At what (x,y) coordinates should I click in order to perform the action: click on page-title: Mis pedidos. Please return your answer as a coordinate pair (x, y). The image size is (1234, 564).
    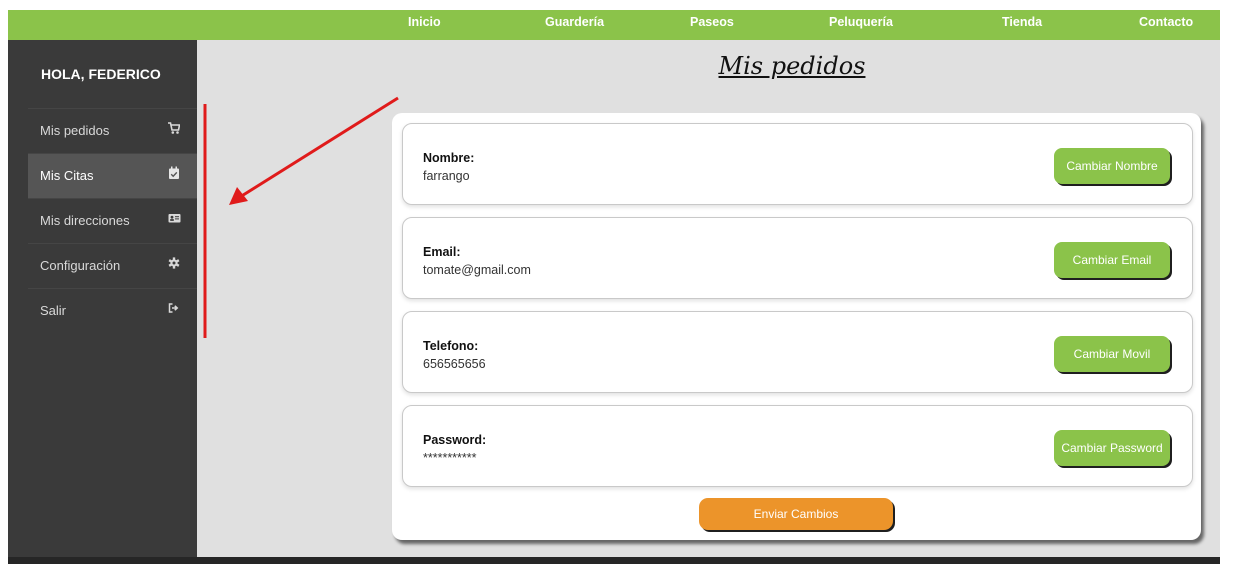
    Looking at the image, I should click on (792, 66).